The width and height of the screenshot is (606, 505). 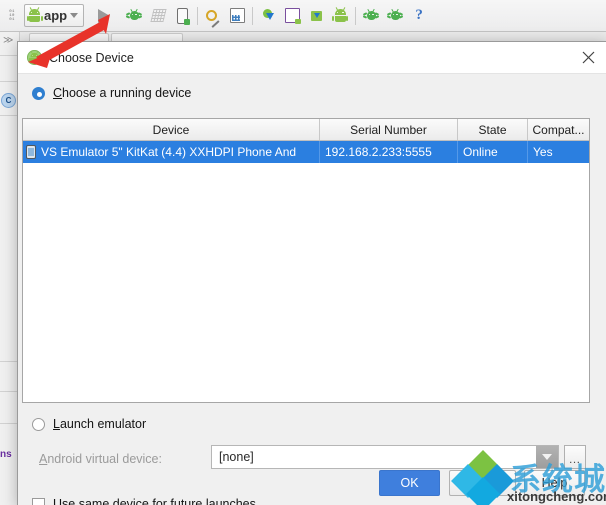 I want to click on layout-inspector-icon, so click(x=237, y=16).